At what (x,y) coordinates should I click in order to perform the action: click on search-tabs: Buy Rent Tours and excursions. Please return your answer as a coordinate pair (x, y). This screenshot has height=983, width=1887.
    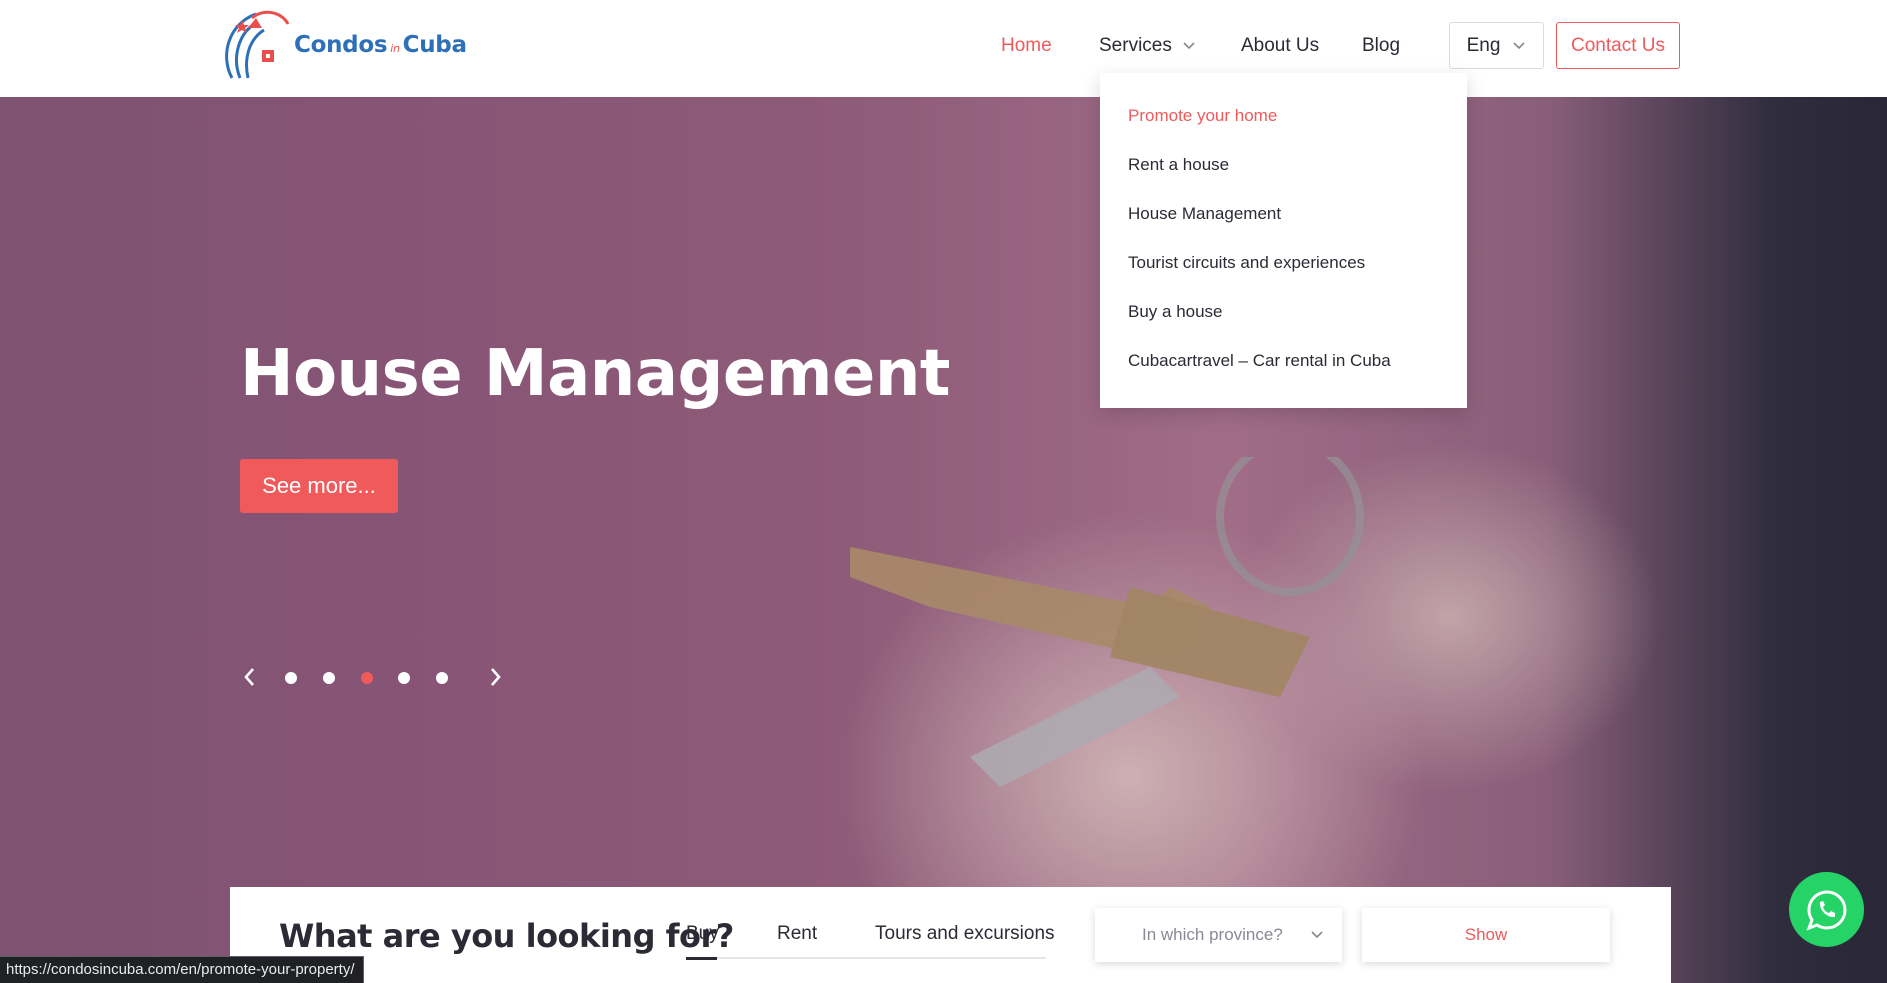
    Looking at the image, I should click on (870, 941).